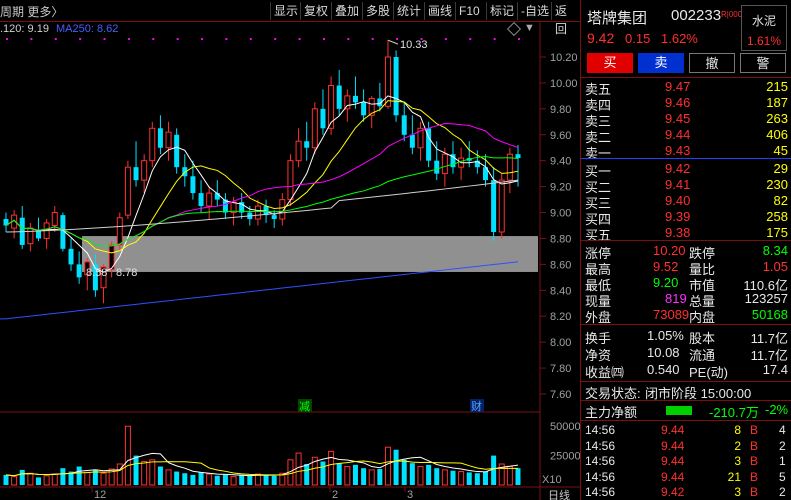 This screenshot has width=791, height=500. What do you see at coordinates (346, 11) in the screenshot?
I see `overlay-button: 叠加` at bounding box center [346, 11].